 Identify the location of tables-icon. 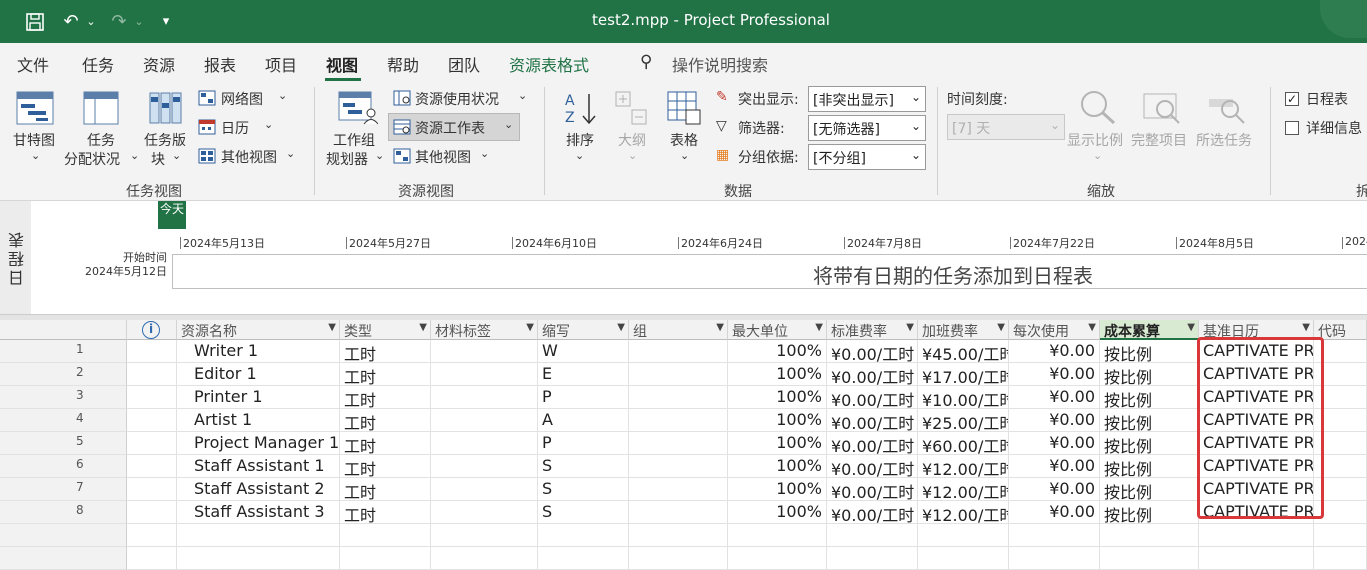
(684, 110).